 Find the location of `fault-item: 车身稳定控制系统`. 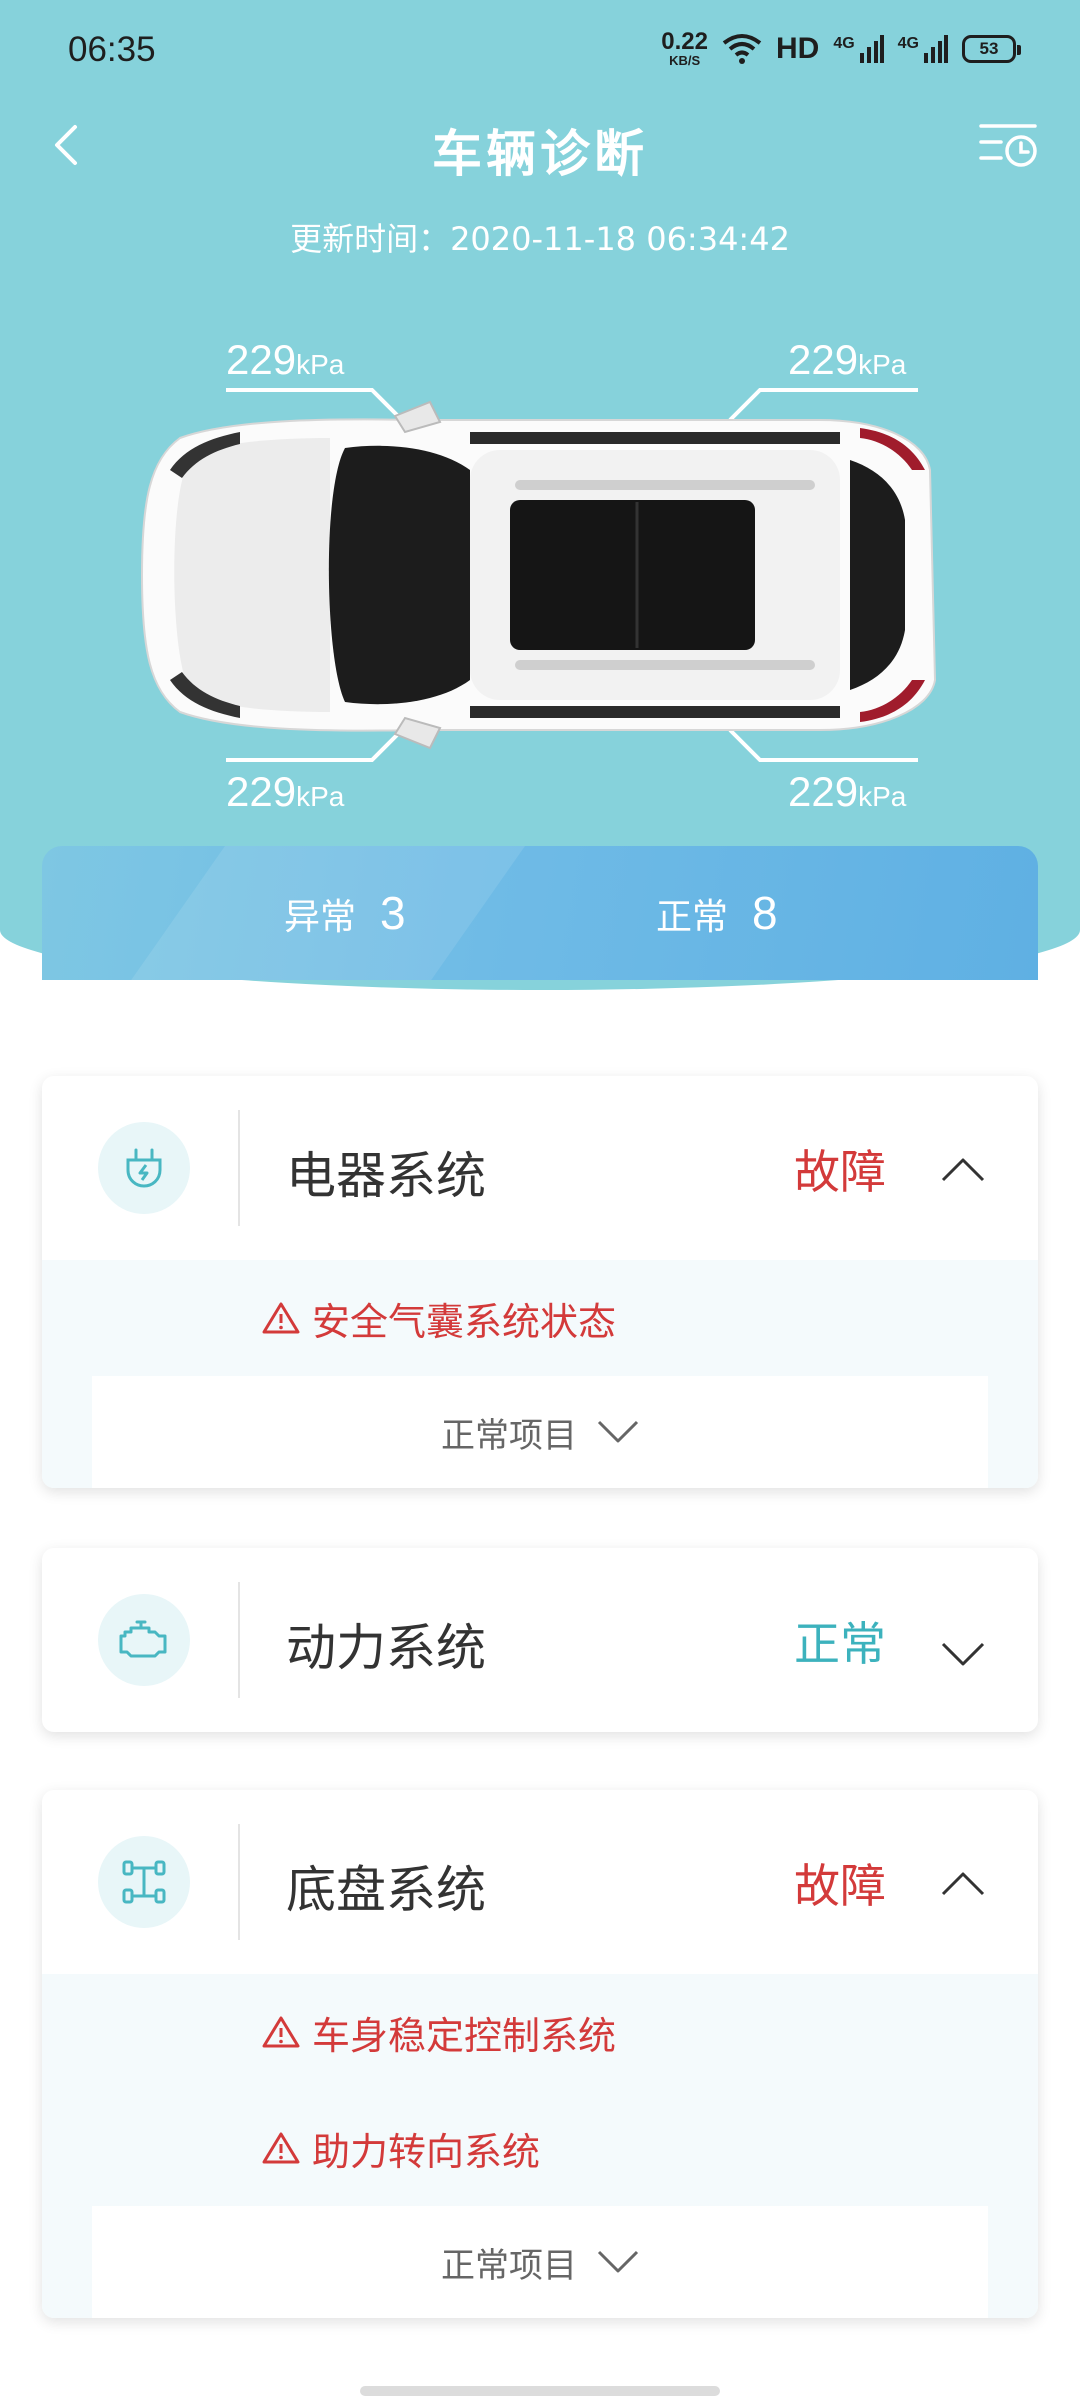

fault-item: 车身稳定控制系统 is located at coordinates (540, 2032).